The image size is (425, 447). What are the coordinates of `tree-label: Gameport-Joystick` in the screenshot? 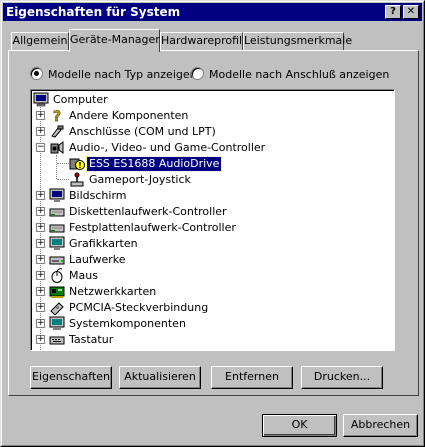 It's located at (140, 179).